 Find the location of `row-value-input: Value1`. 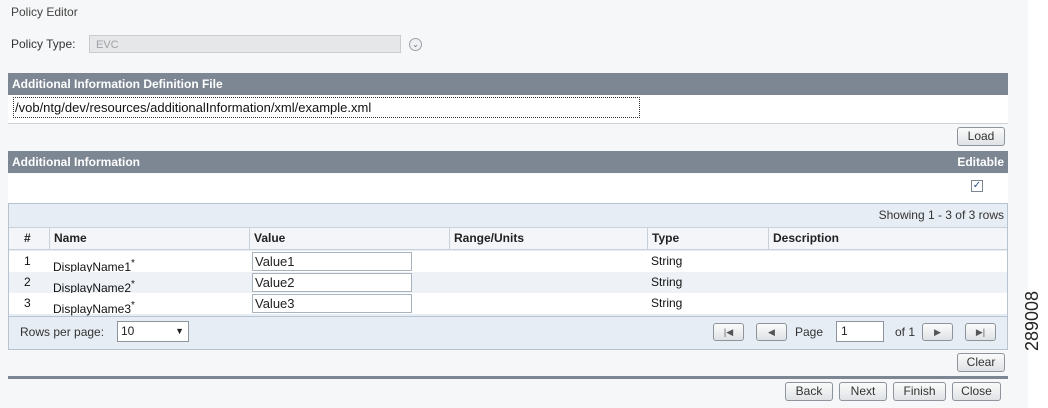

row-value-input: Value1 is located at coordinates (332, 261).